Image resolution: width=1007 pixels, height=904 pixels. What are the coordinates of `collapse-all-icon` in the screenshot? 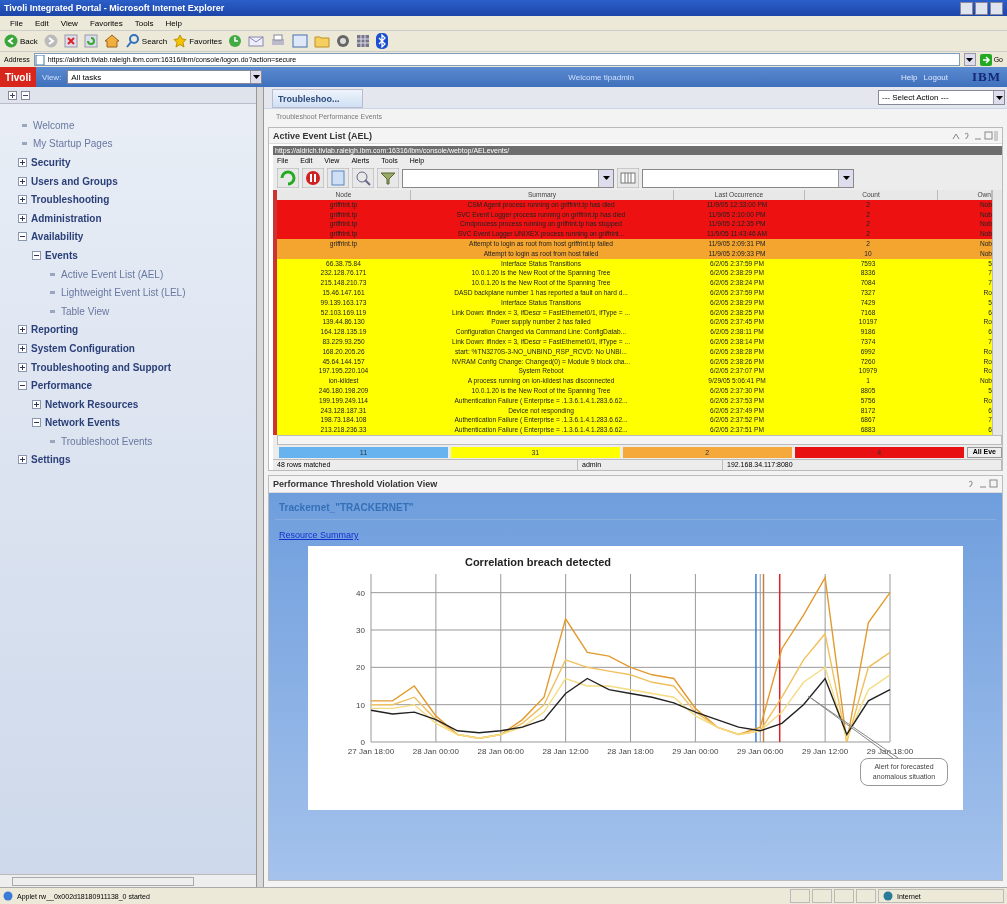 It's located at (25, 95).